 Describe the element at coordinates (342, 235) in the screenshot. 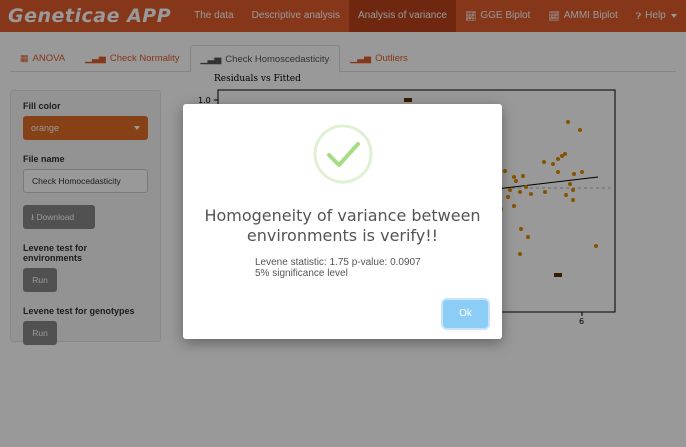

I see `dialog-title-line2: environments is verify!!` at that location.